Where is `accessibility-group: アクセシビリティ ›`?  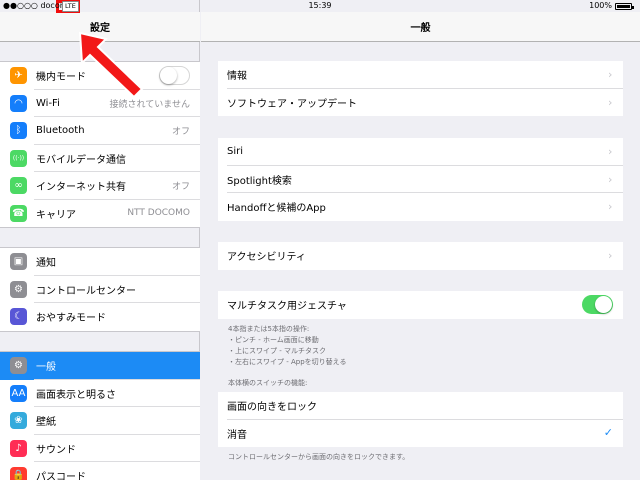 accessibility-group: アクセシビリティ › is located at coordinates (420, 256).